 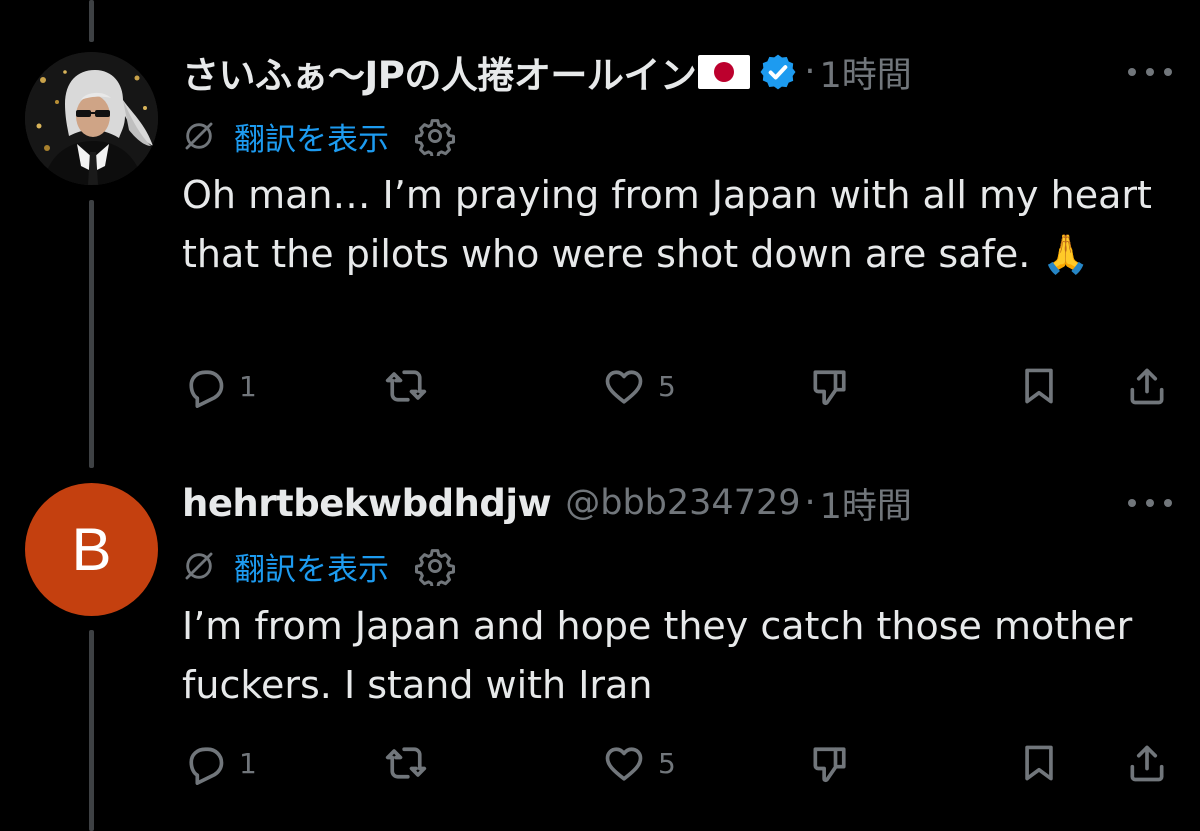 I want to click on japan-flag-icon, so click(x=724, y=72).